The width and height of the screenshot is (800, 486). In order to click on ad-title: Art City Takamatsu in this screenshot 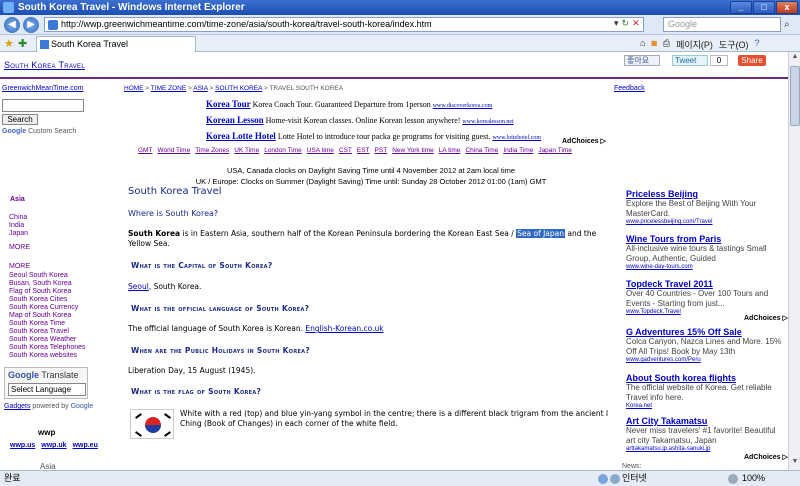, I will do `click(706, 421)`.